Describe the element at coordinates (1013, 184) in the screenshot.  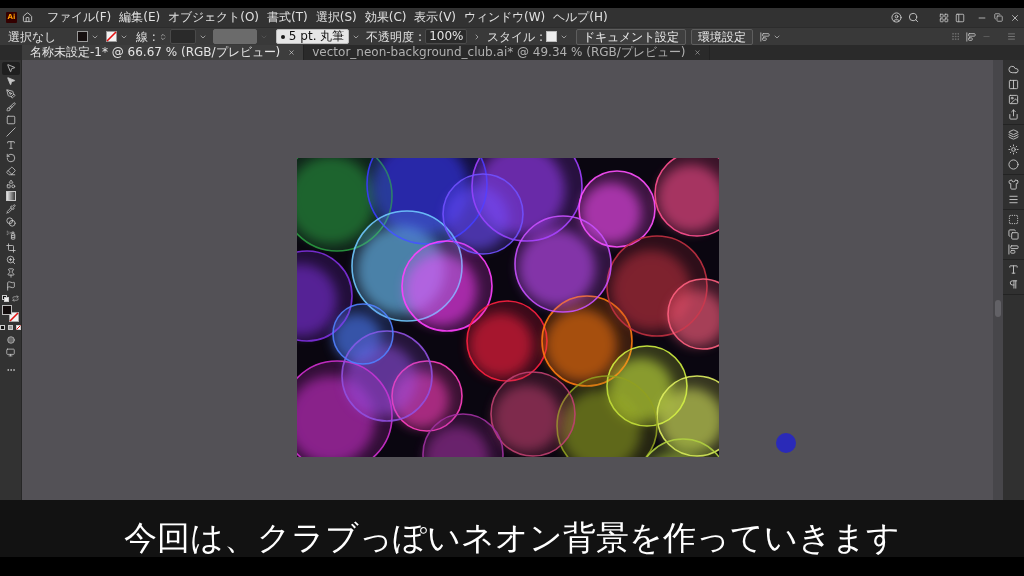
I see `shirt-icon` at that location.